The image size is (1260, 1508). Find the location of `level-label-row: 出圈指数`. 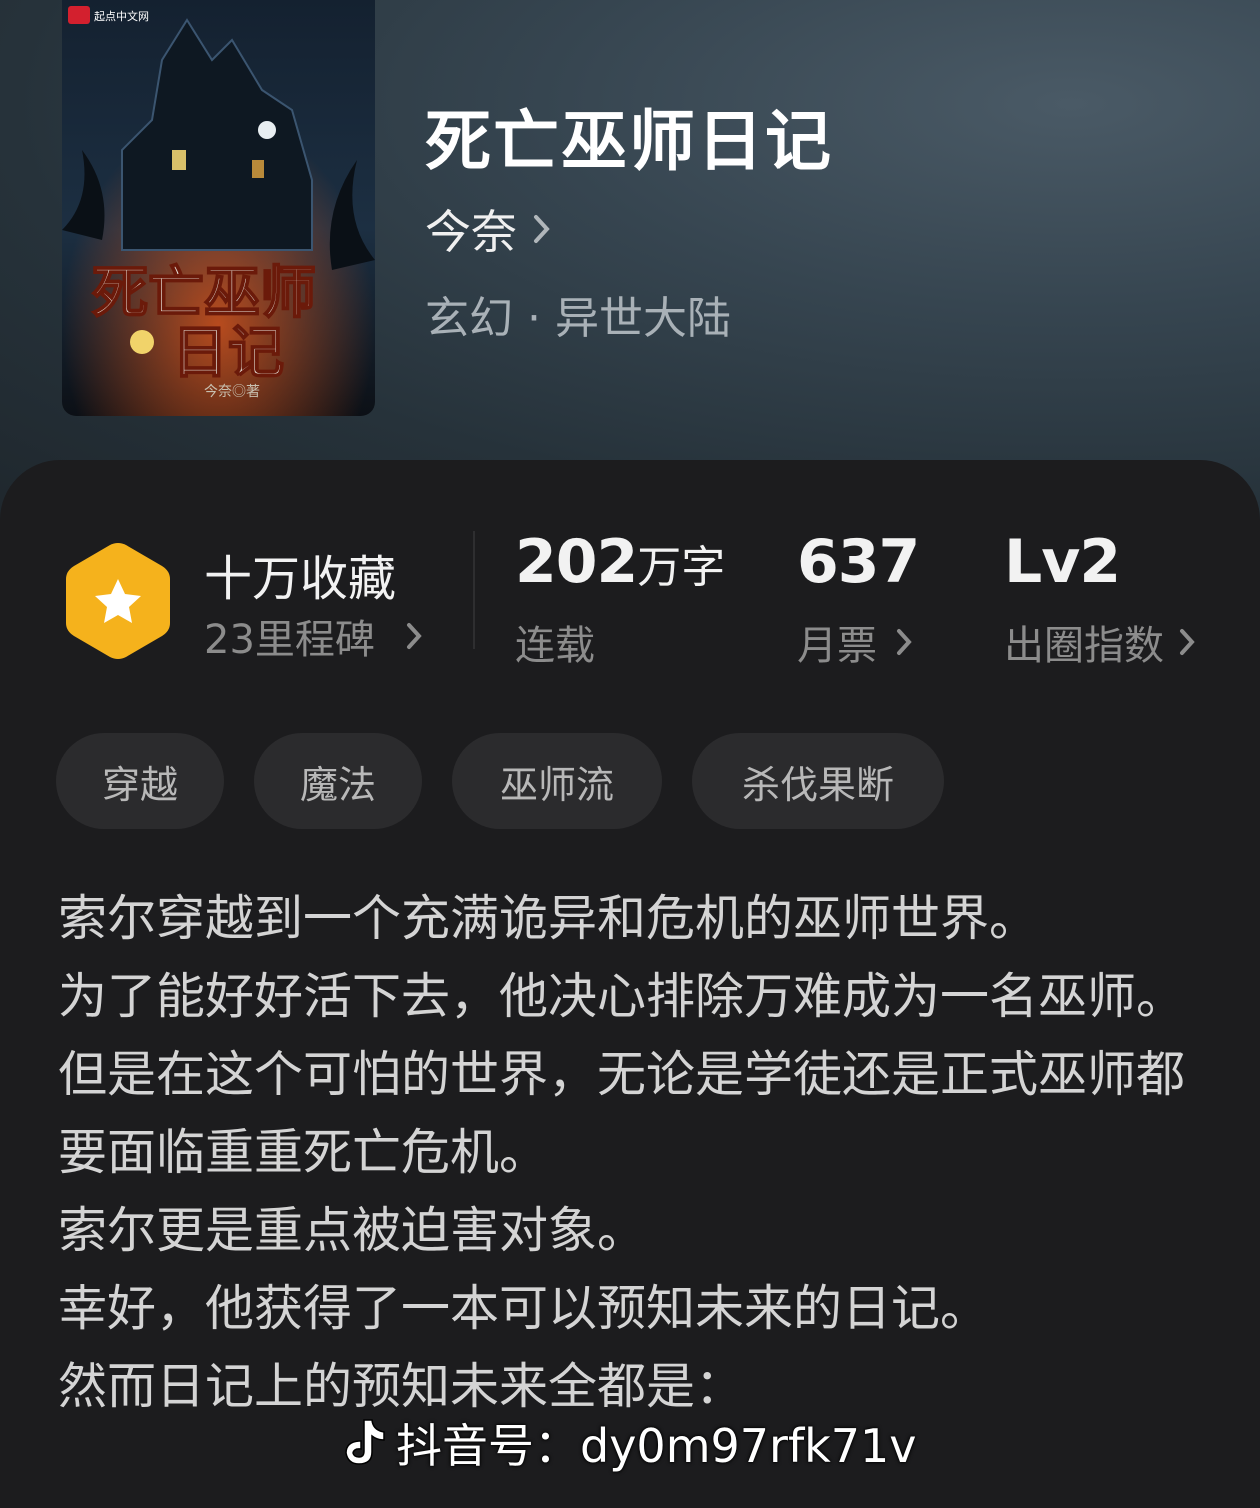

level-label-row: 出圈指数 is located at coordinates (1101, 642).